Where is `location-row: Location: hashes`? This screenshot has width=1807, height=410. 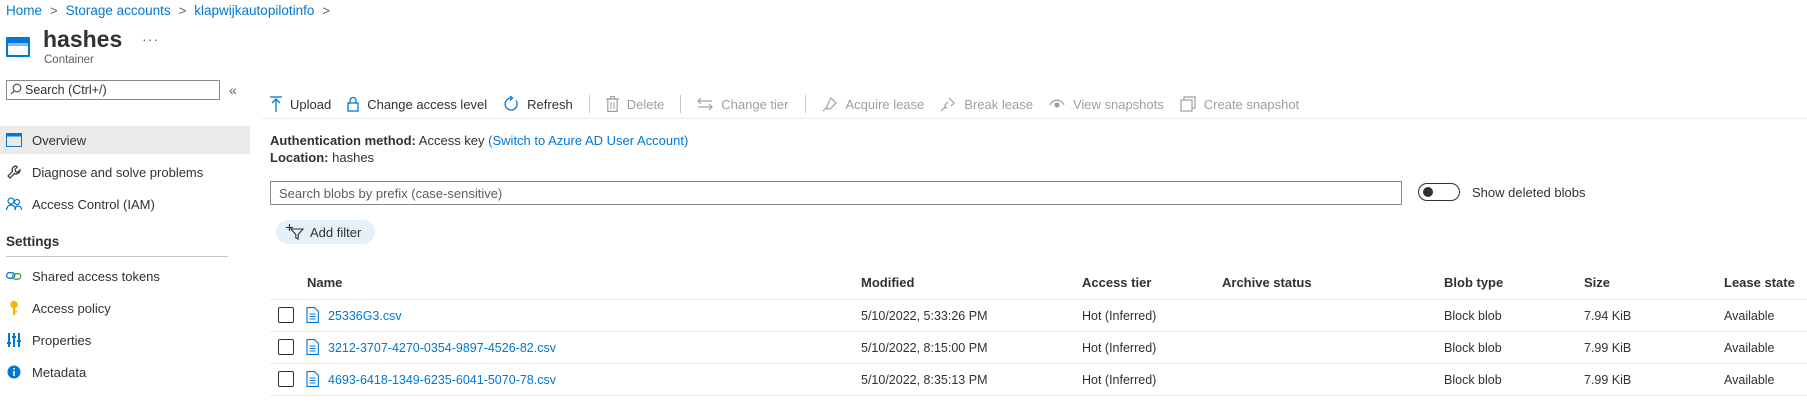 location-row: Location: hashes is located at coordinates (322, 157).